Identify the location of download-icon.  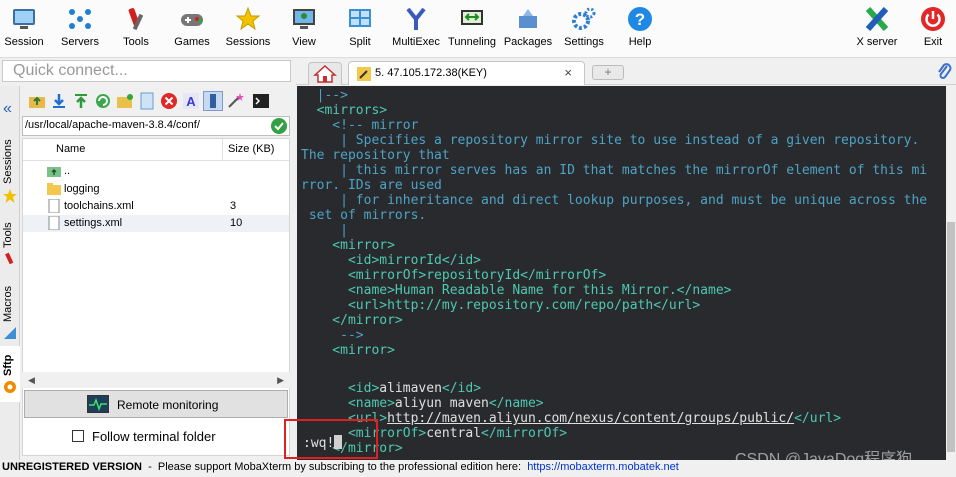
(59, 101).